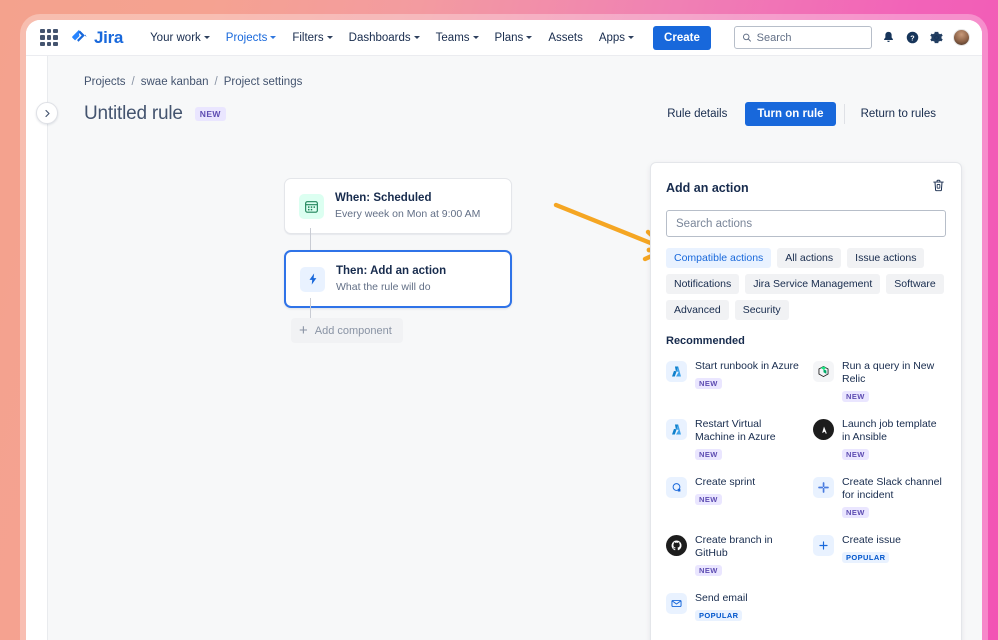 The image size is (998, 640). I want to click on nav-item-teams: Teams, so click(457, 38).